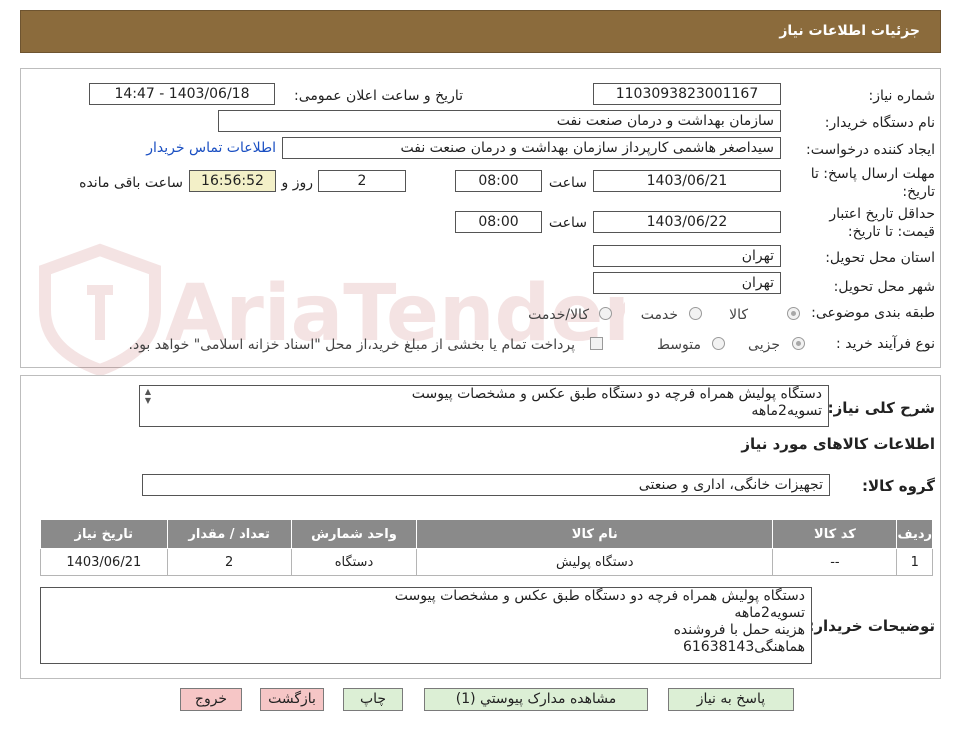 This screenshot has width=953, height=733. I want to click on view-attachments-button: مشاهده مدارک پیوستي (1), so click(536, 699).